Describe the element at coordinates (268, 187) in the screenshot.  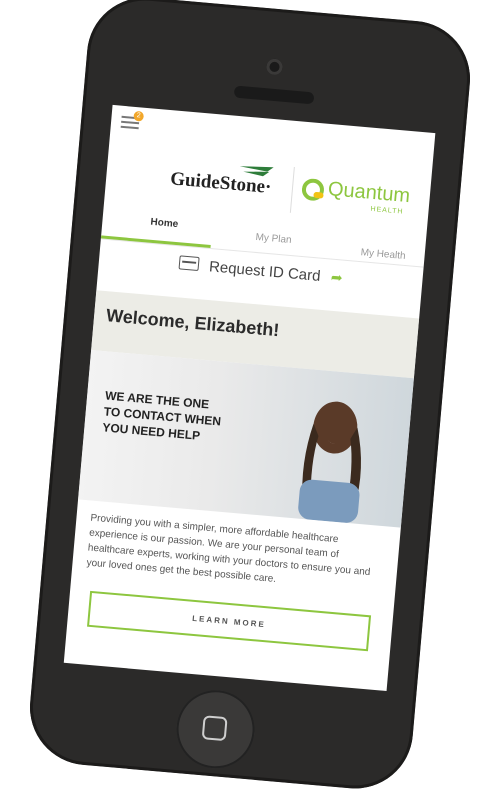
I see `guidestone-logo-mark: ·` at that location.